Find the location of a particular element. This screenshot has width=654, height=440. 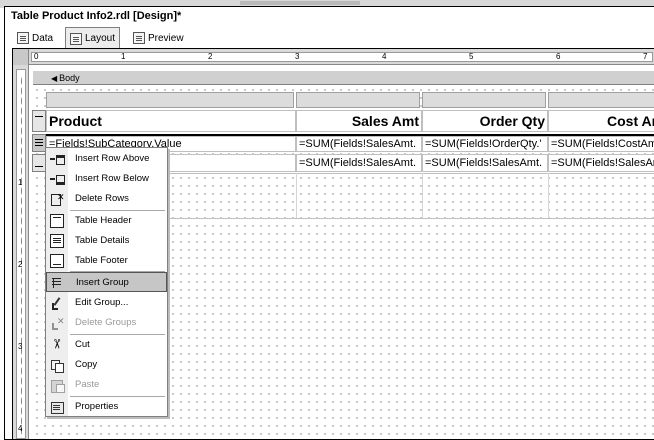

menu-item-delete-groups: Delete Groups is located at coordinates (106, 323).